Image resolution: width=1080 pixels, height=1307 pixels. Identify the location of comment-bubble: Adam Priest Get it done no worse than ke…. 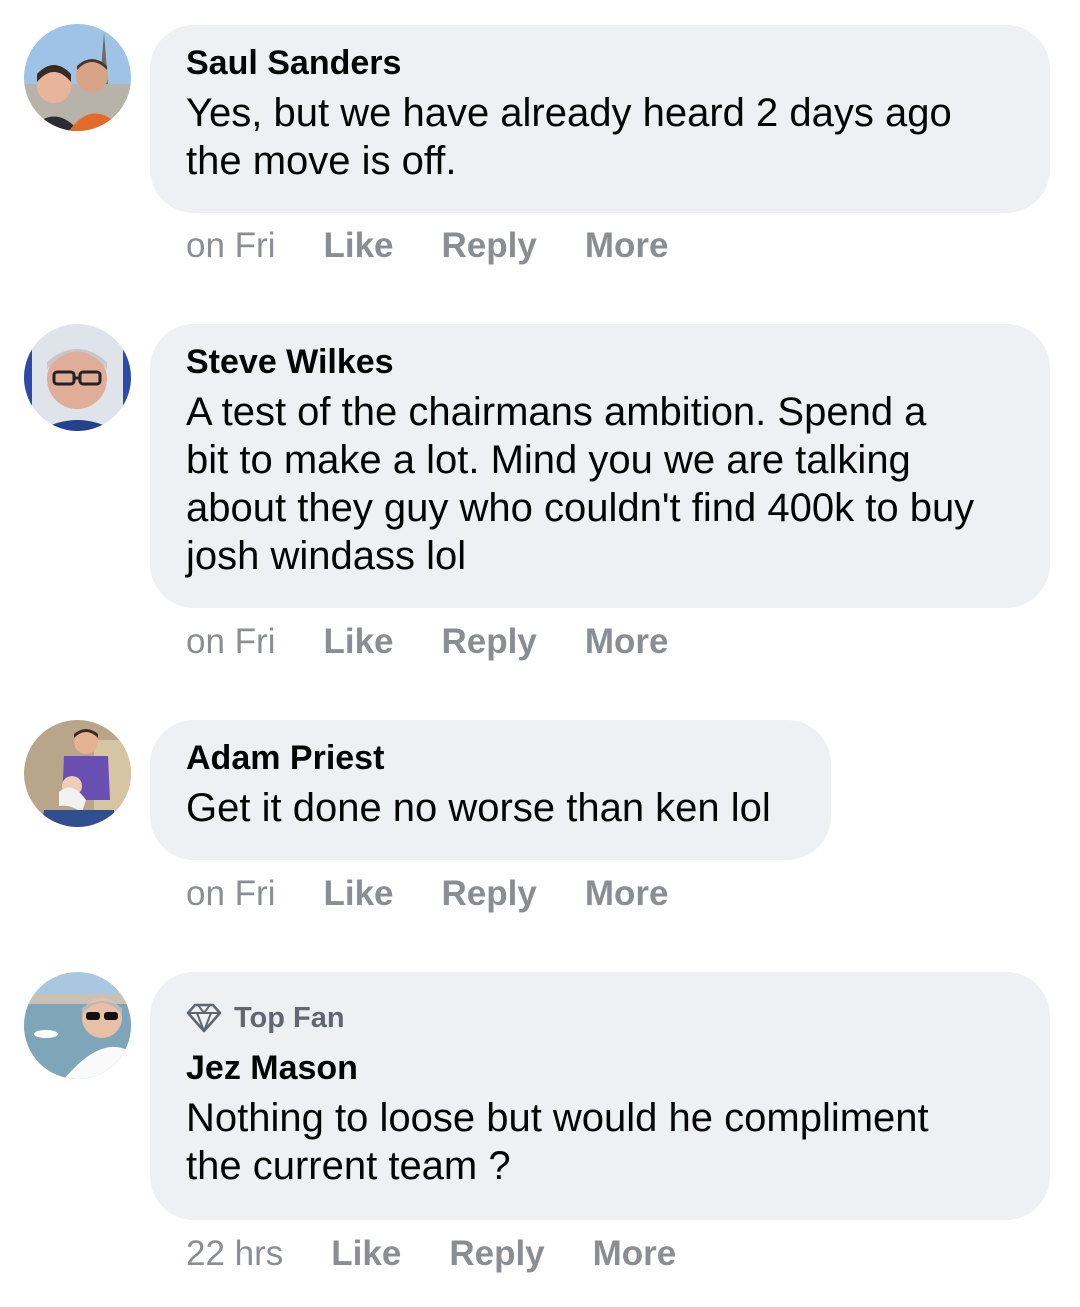
(490, 790).